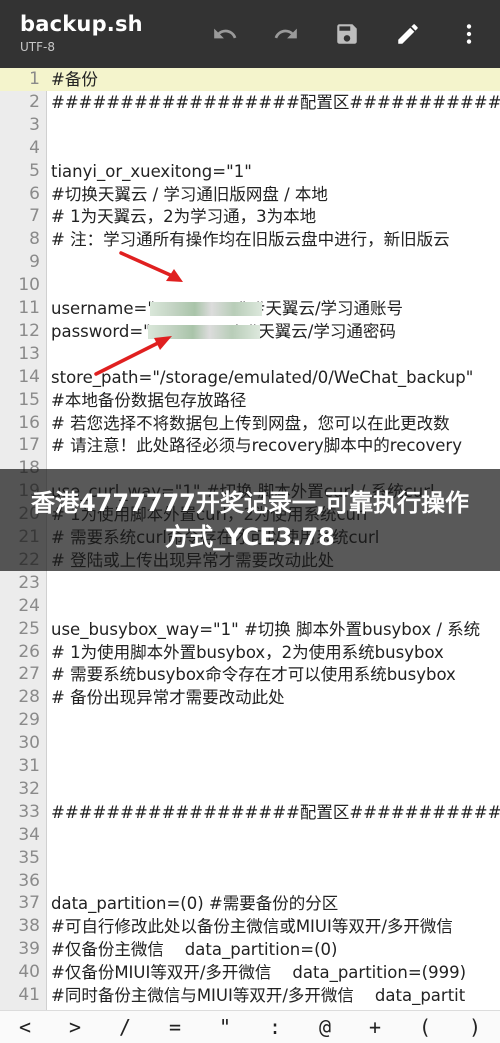 The image size is (500, 1043). I want to click on code-line: 8 # 注：学习通所有操作均在旧版云盘中进行，新旧版云, so click(250, 239).